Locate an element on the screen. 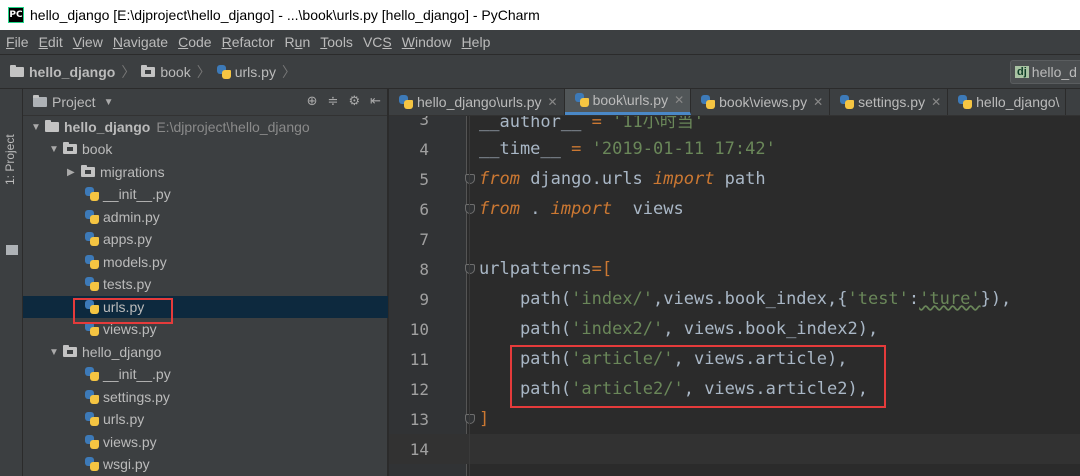 The height and width of the screenshot is (476, 1080). tree-item-file: admin.py is located at coordinates (205, 217).